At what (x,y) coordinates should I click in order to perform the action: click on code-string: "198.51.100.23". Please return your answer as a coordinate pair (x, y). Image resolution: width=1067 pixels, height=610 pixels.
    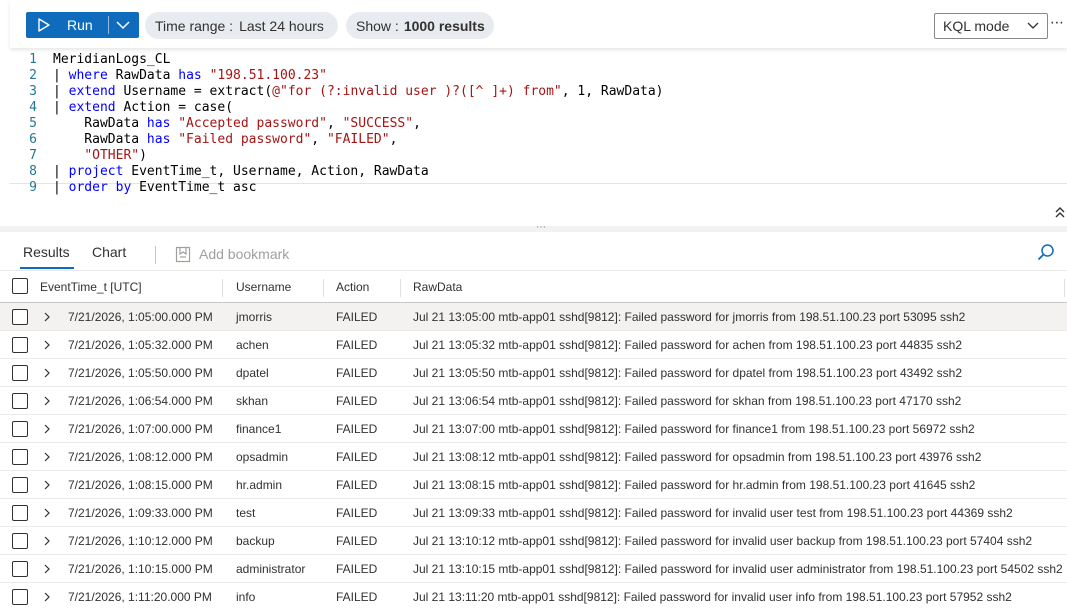
    Looking at the image, I should click on (268, 75).